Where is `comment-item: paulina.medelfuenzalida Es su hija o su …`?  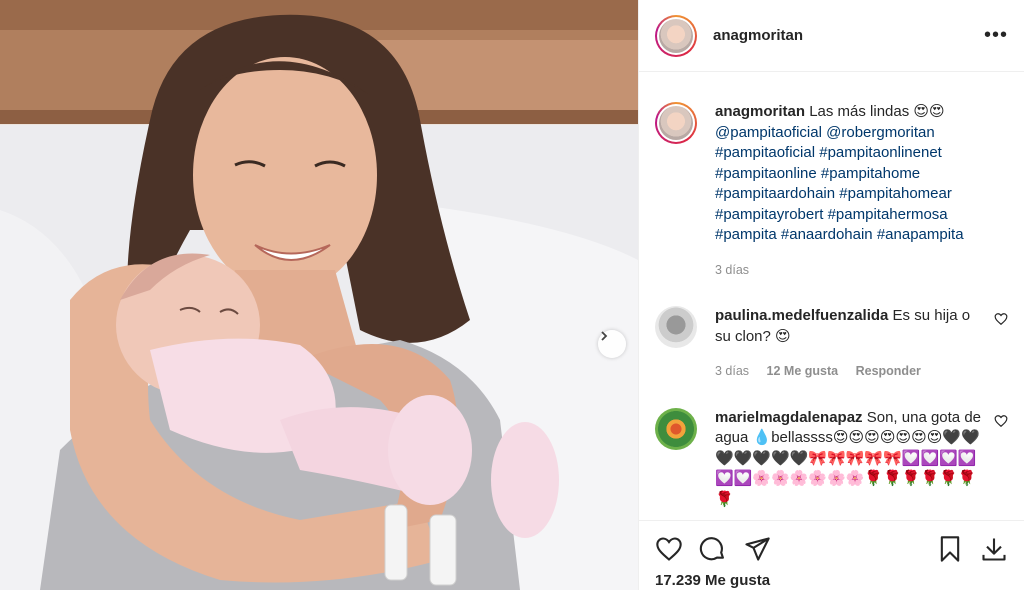
comment-item: paulina.medelfuenzalida Es su hija o su … is located at coordinates (831, 344).